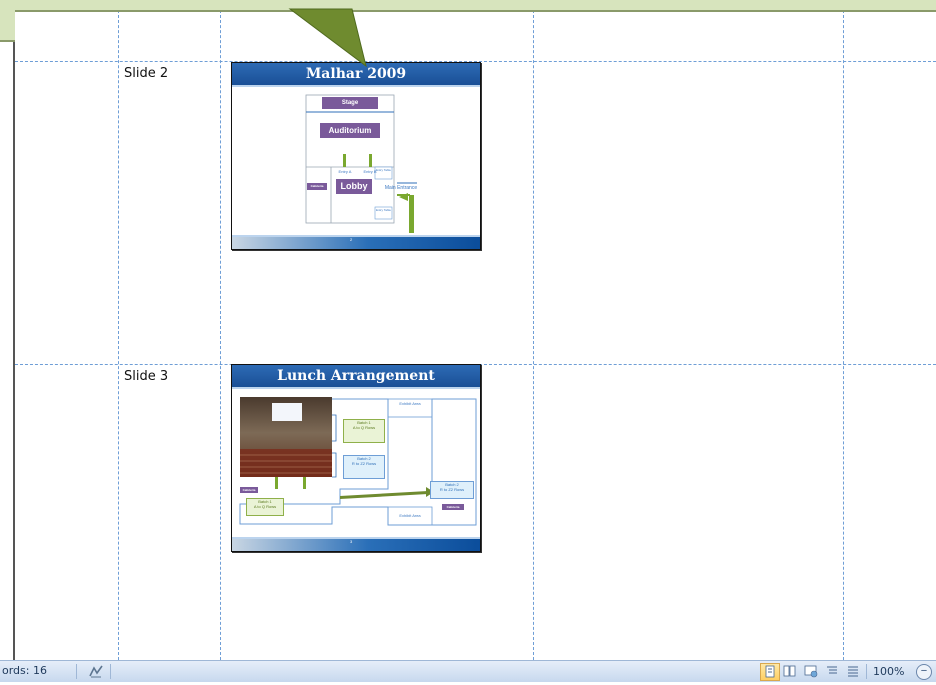 This screenshot has height=685, width=936. What do you see at coordinates (96, 671) in the screenshot?
I see `proofing-icon` at bounding box center [96, 671].